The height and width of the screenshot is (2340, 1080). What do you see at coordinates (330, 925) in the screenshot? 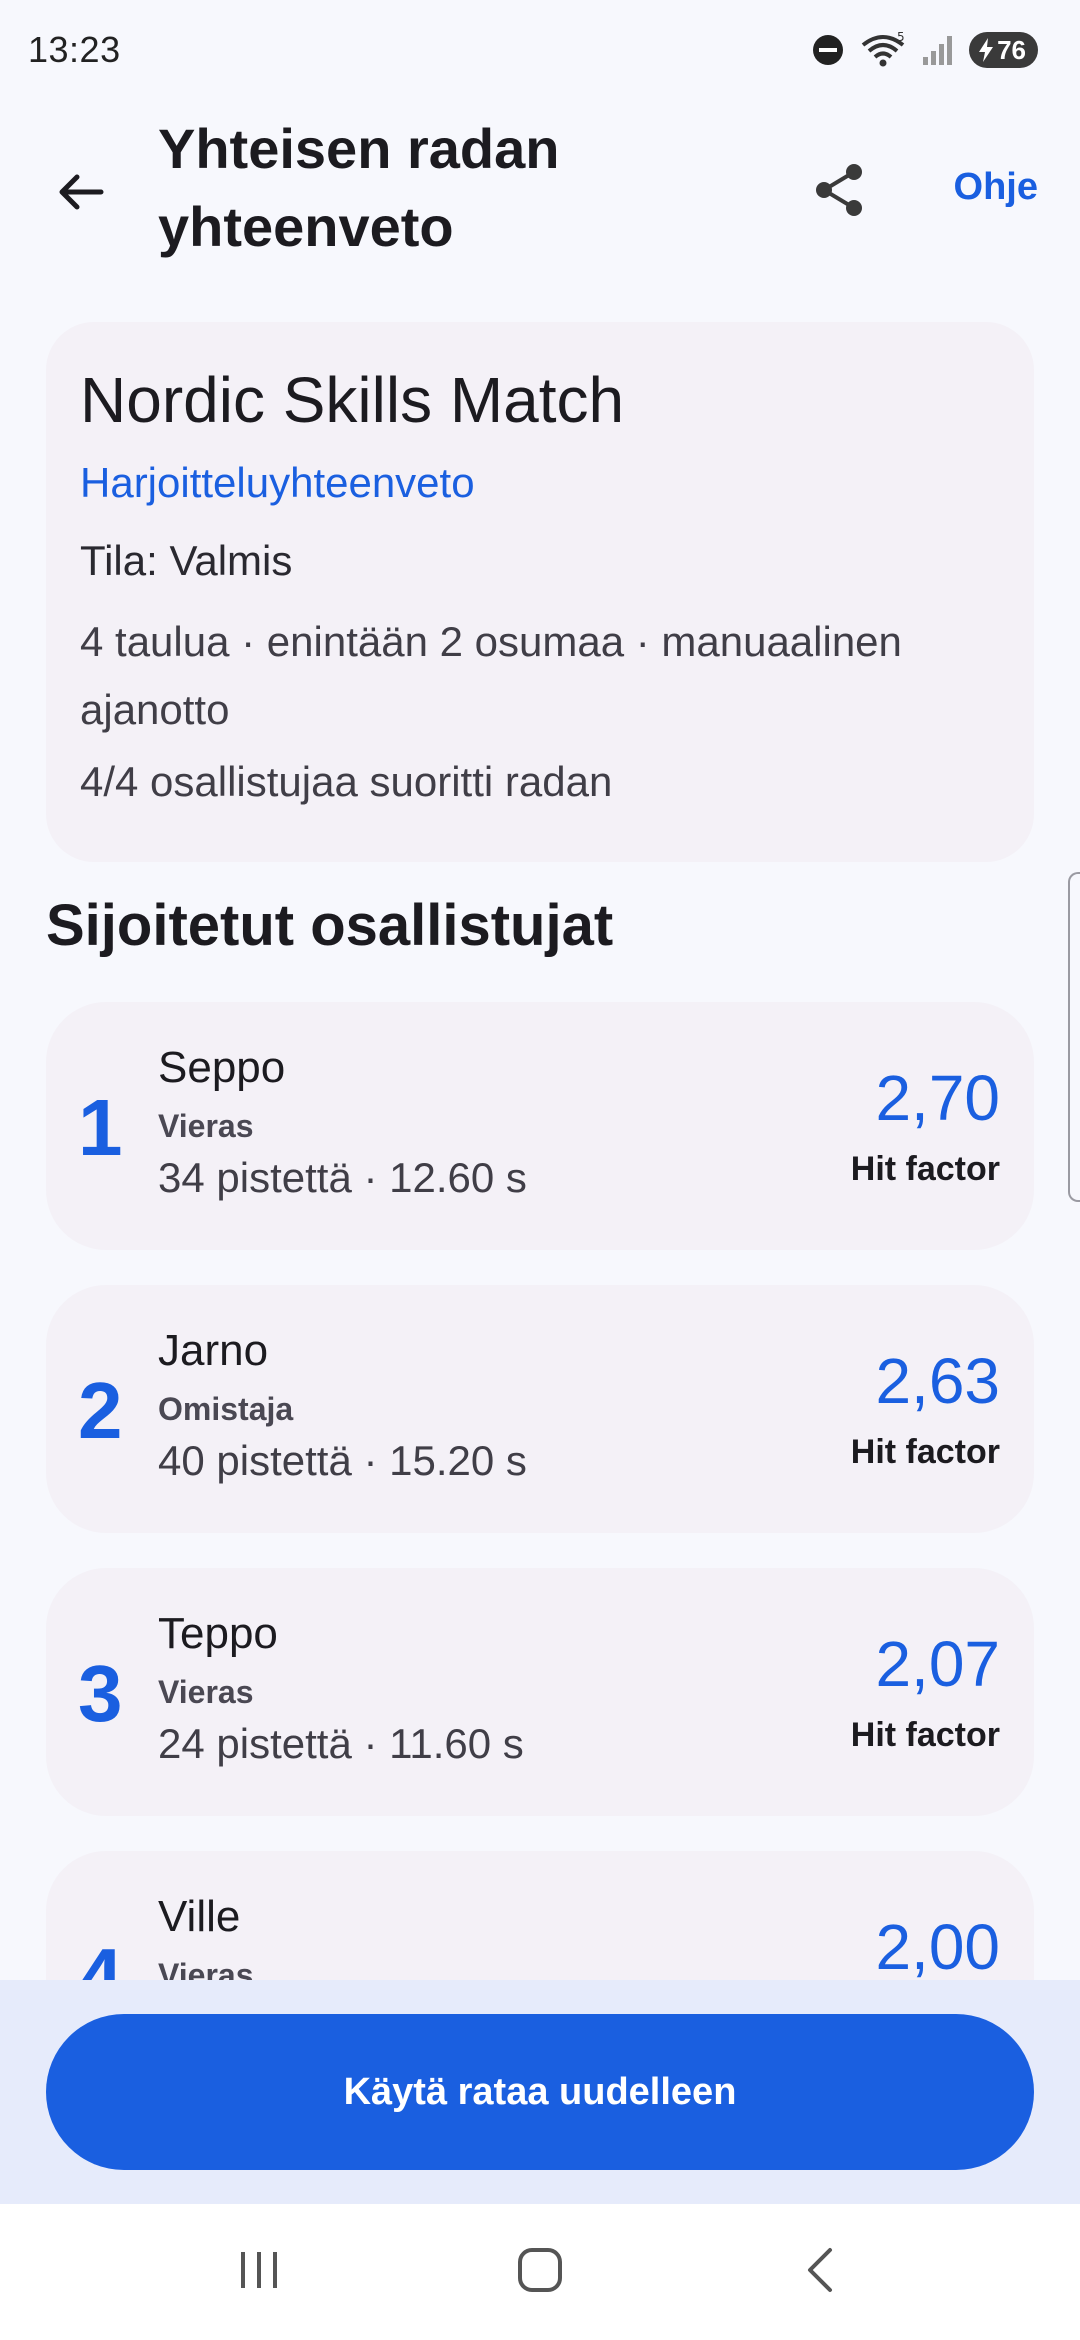
I see `section-heading: Sijoitetut osallistujat` at bounding box center [330, 925].